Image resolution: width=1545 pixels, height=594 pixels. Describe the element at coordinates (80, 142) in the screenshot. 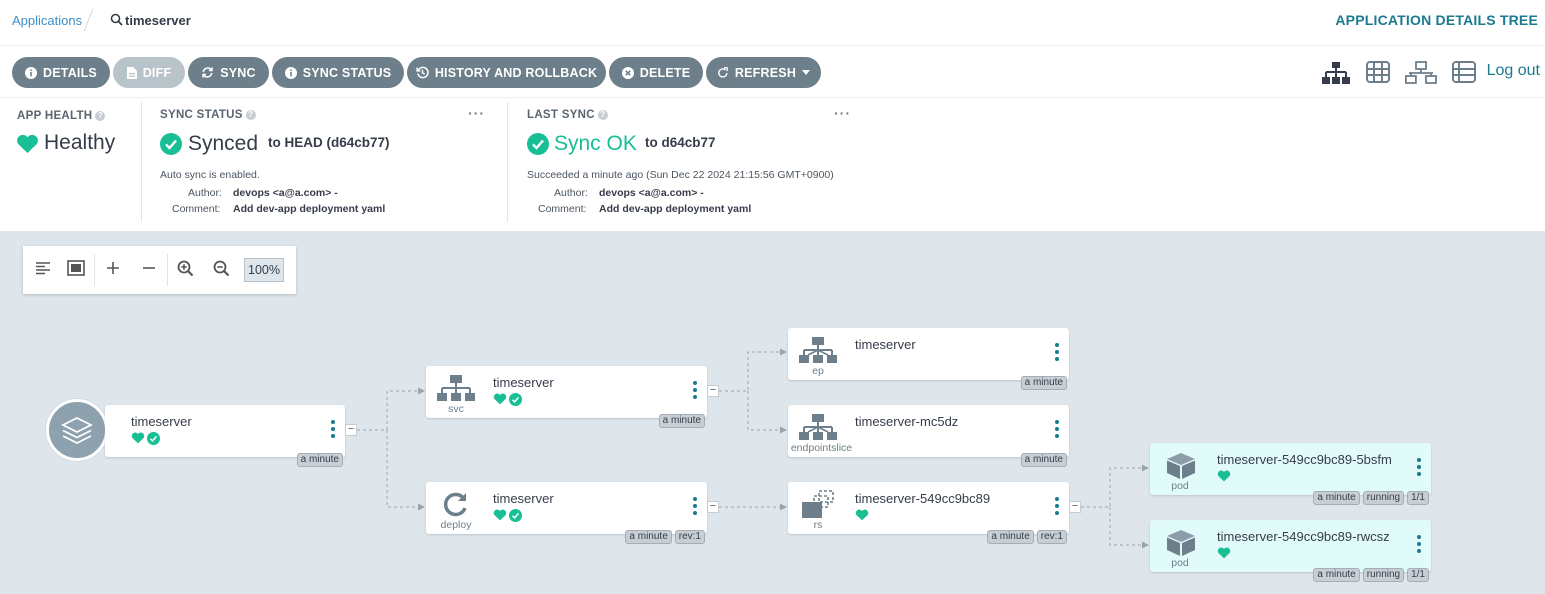

I see `app-health-value: Healthy` at that location.